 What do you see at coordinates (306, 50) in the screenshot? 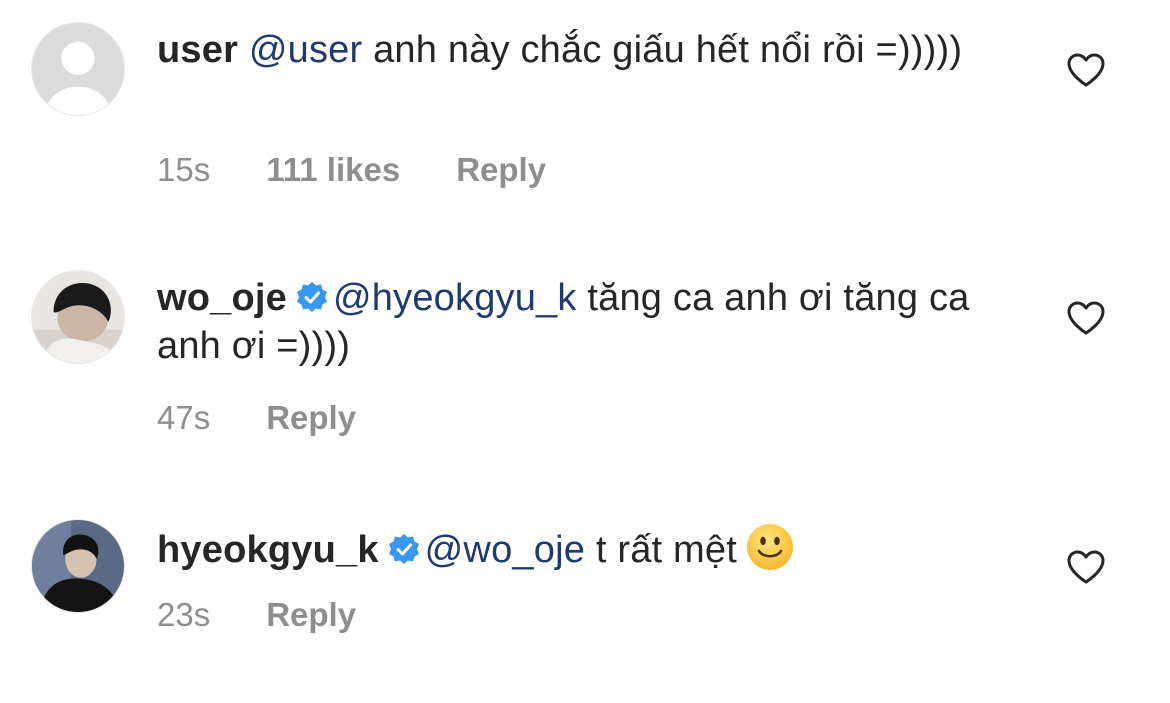
I see `comment-mention: @user` at bounding box center [306, 50].